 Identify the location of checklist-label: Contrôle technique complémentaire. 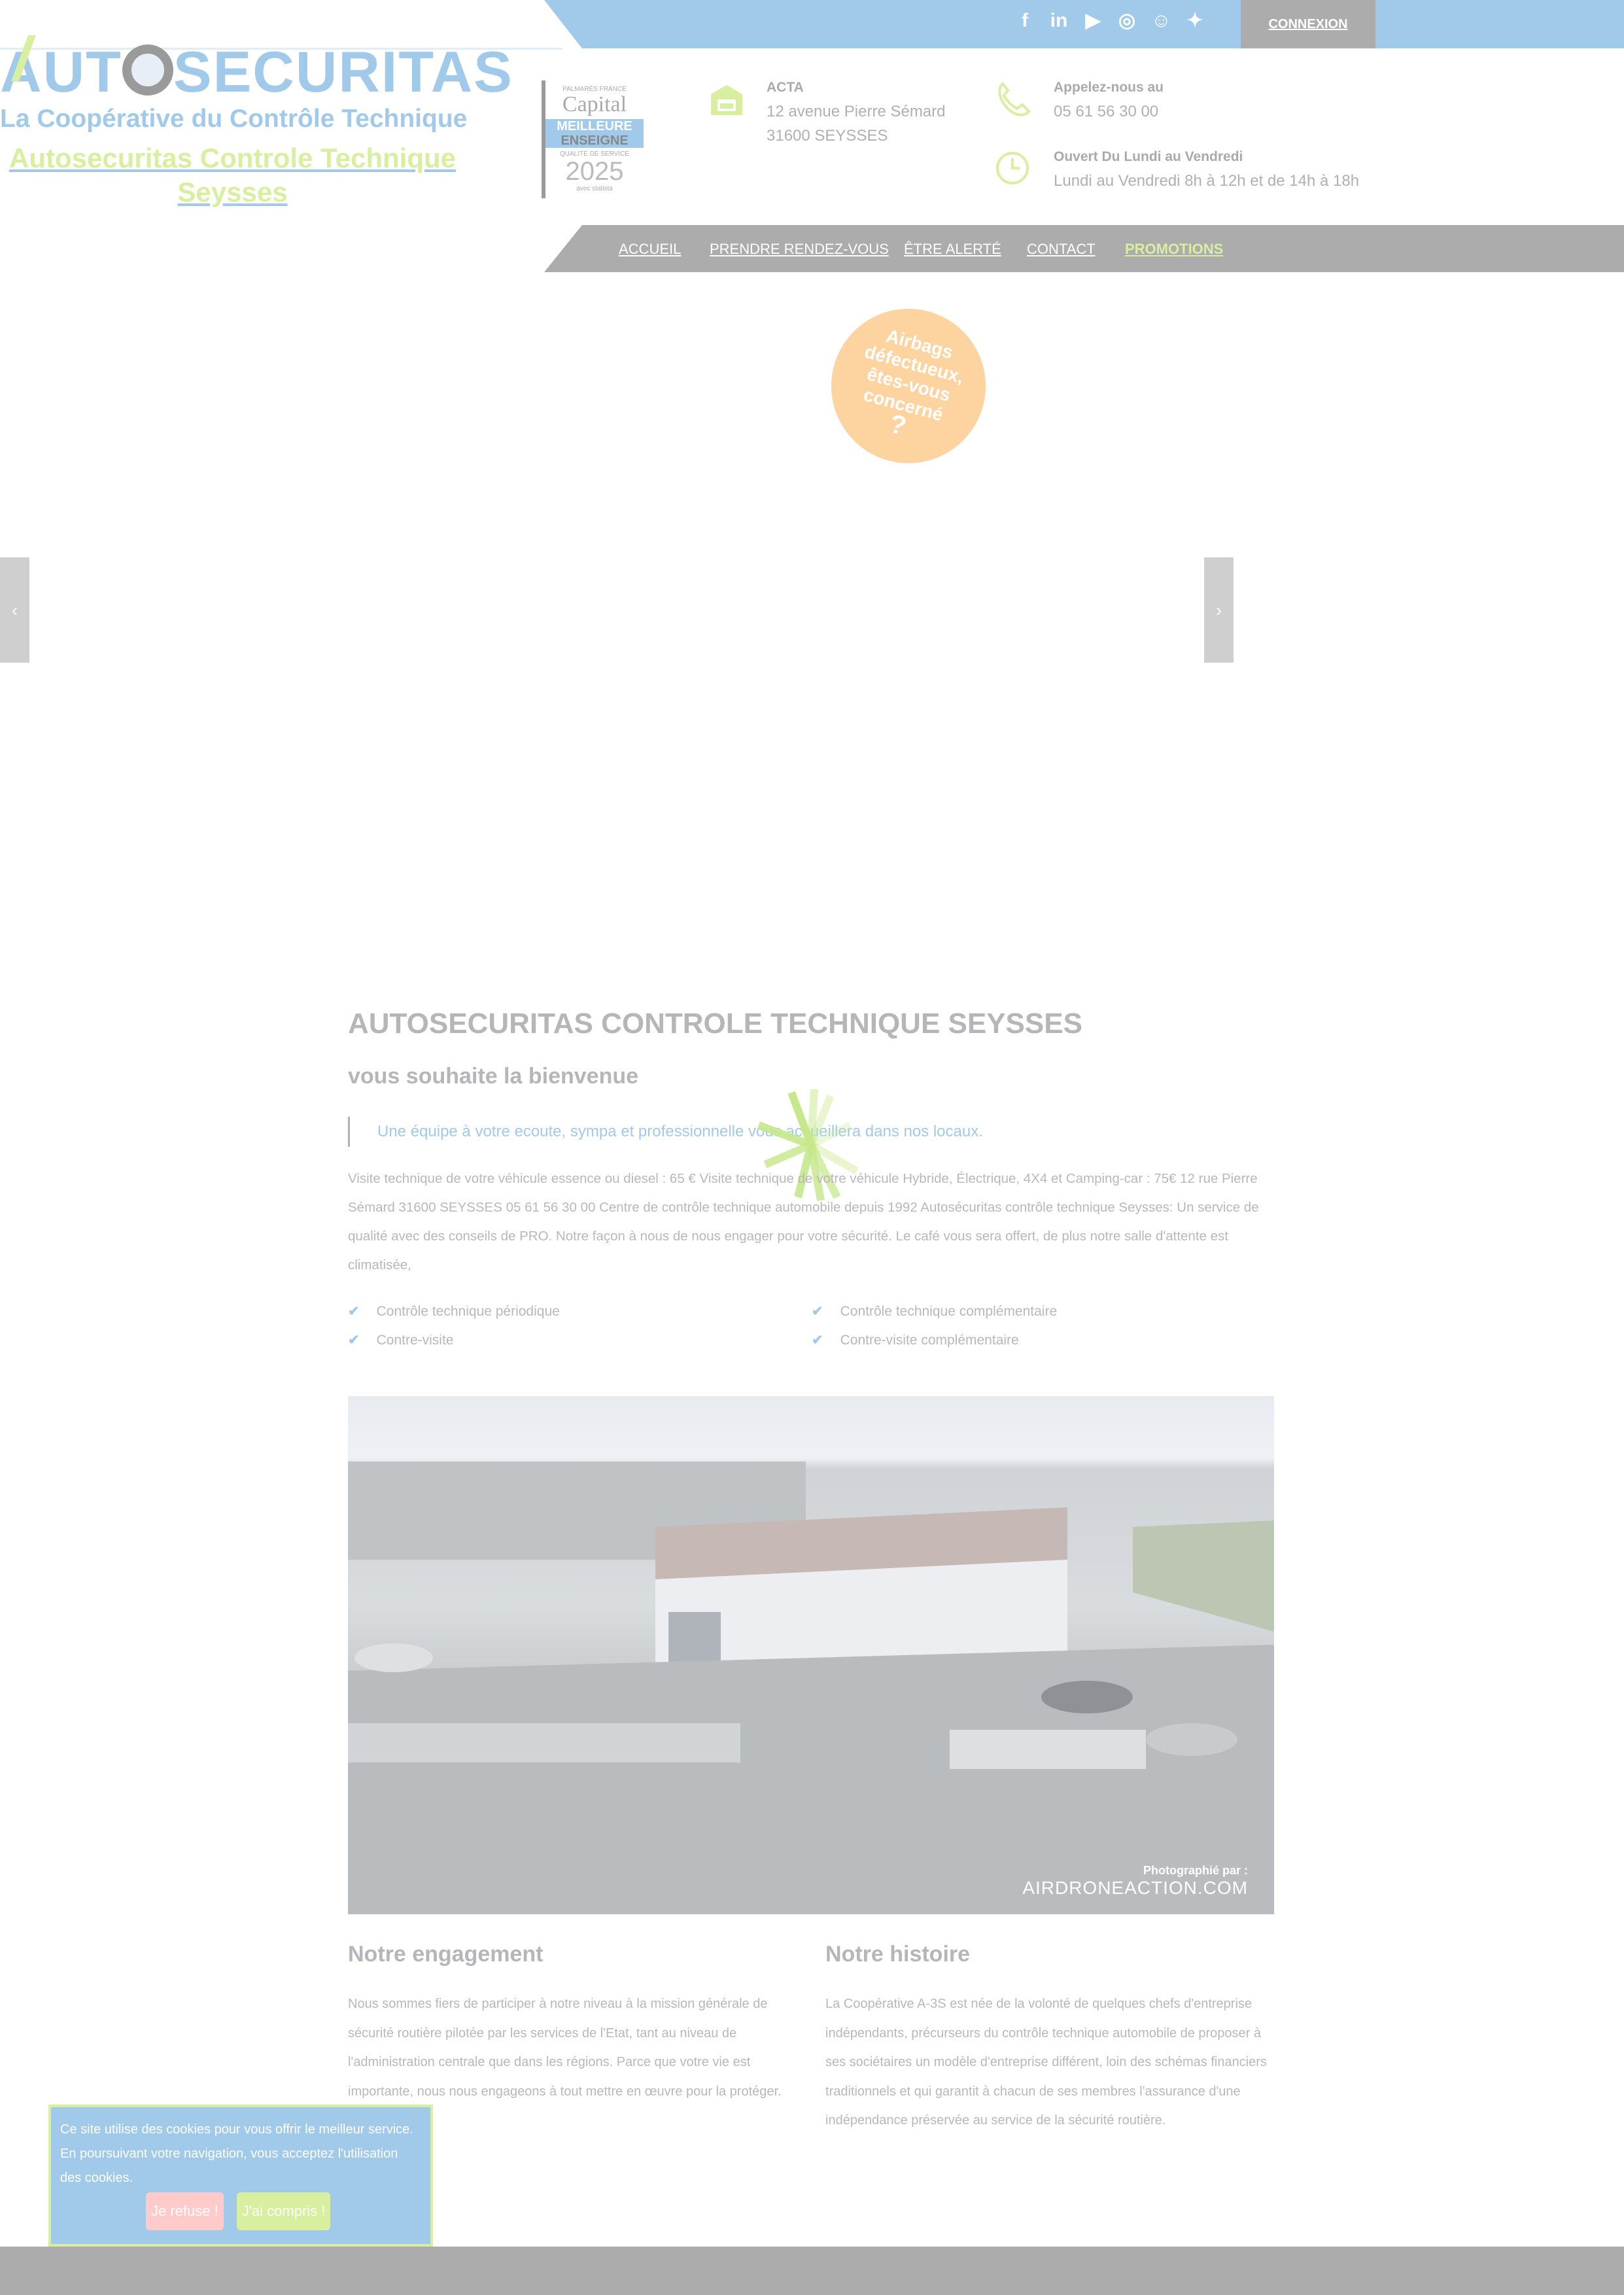
(949, 1311).